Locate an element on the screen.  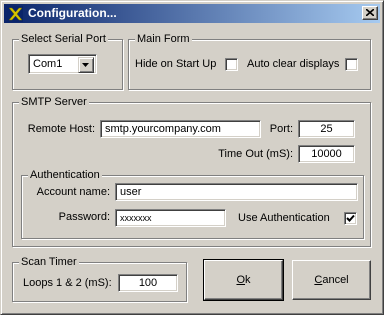
account-name-input: user is located at coordinates (236, 192).